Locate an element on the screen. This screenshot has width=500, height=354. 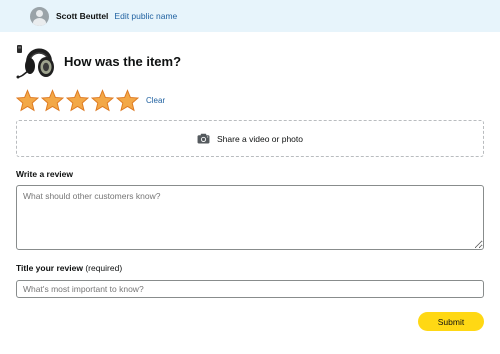
edit-public-name-link: Edit public name is located at coordinates (145, 16).